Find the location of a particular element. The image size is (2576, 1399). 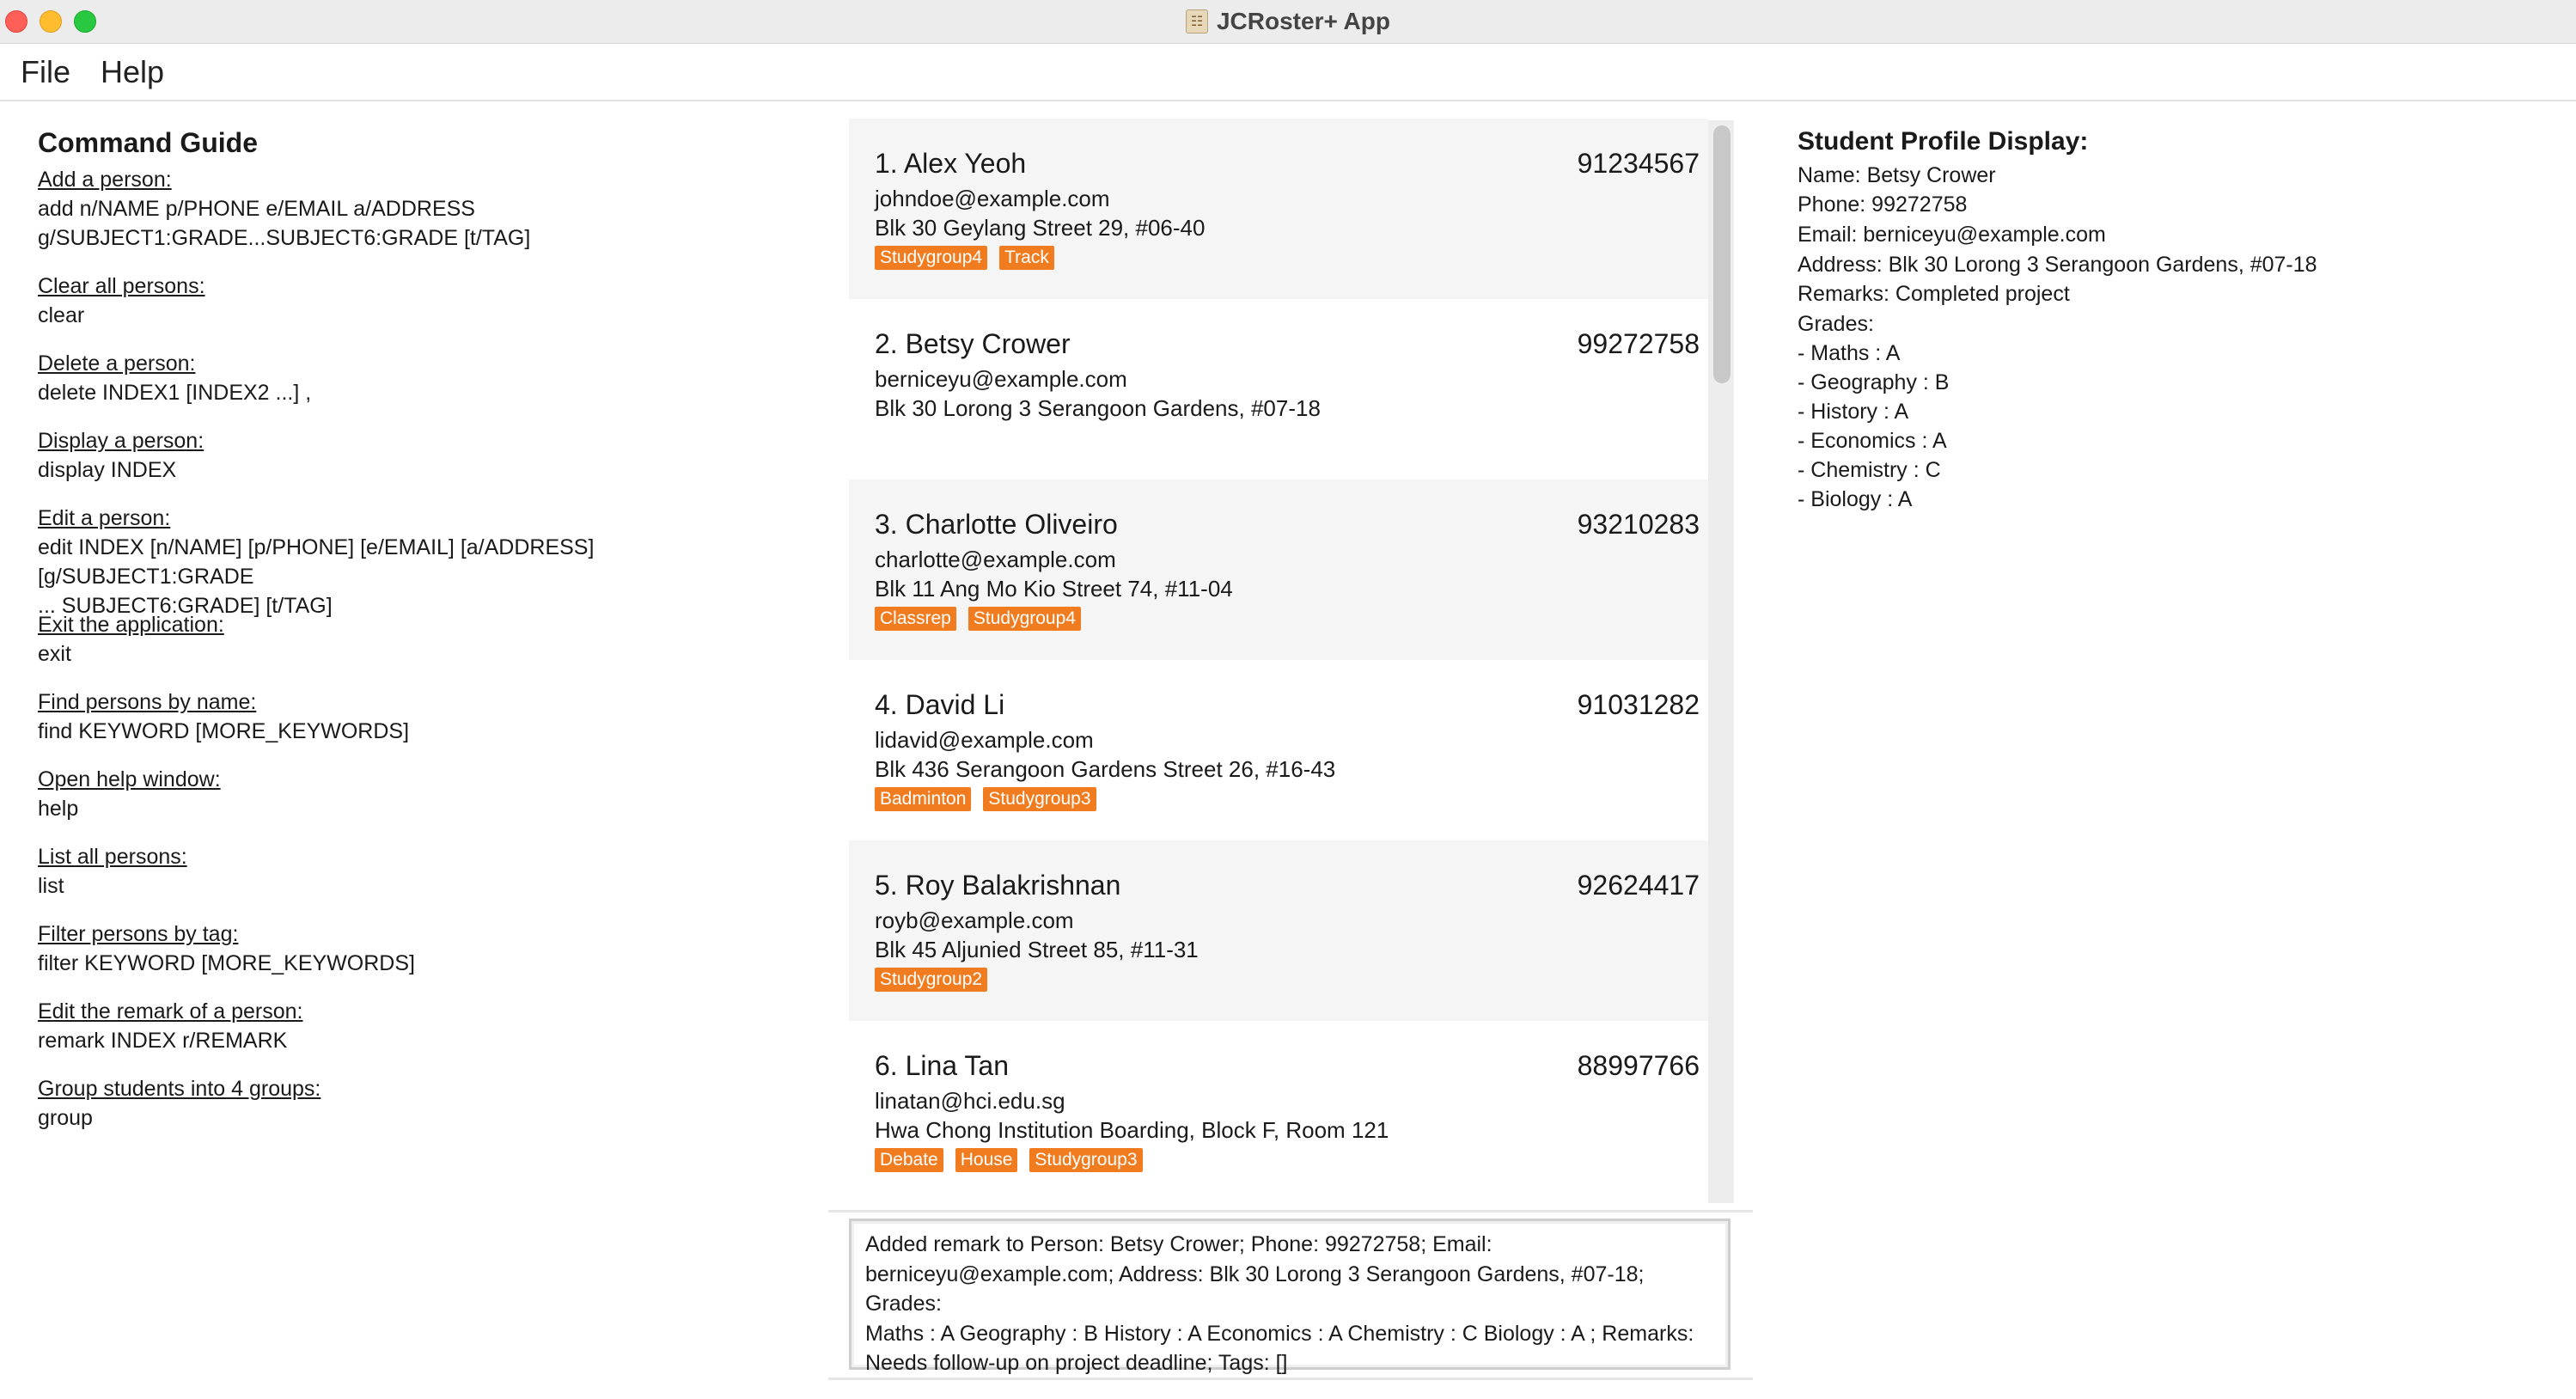

profile-title: Student Profile Display: is located at coordinates (1943, 141).